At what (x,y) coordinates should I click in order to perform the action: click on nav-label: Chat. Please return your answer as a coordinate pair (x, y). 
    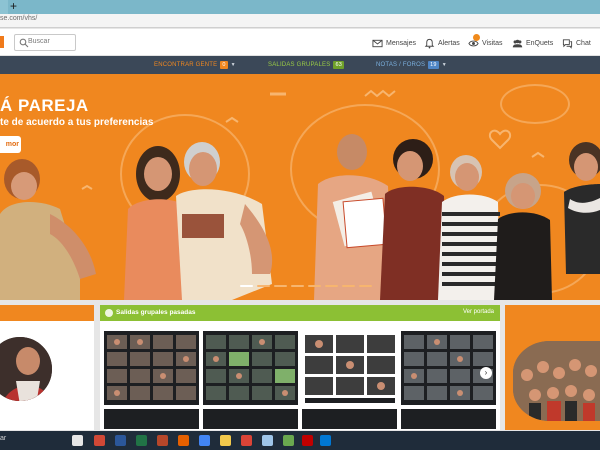
    Looking at the image, I should click on (583, 43).